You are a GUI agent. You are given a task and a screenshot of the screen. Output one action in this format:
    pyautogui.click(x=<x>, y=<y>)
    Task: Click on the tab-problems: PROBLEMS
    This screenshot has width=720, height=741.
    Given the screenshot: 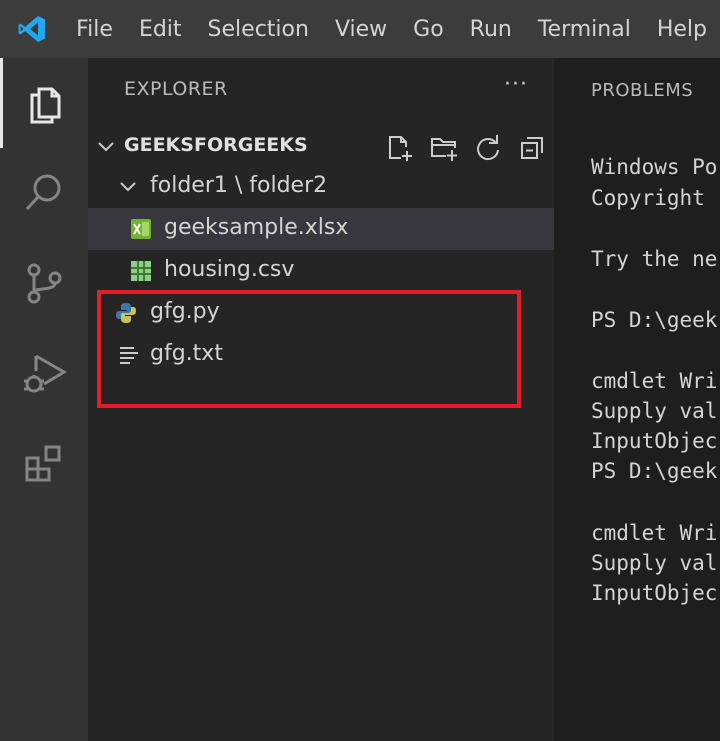 What is the action you would take?
    pyautogui.click(x=642, y=90)
    